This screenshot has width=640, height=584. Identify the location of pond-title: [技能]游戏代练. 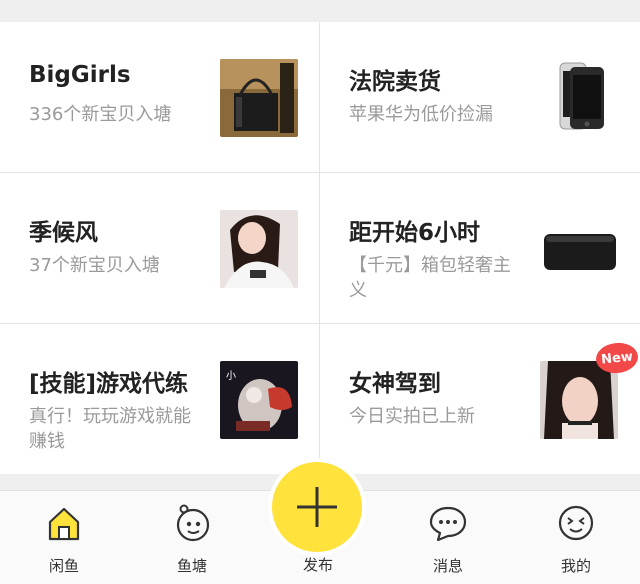
(109, 384).